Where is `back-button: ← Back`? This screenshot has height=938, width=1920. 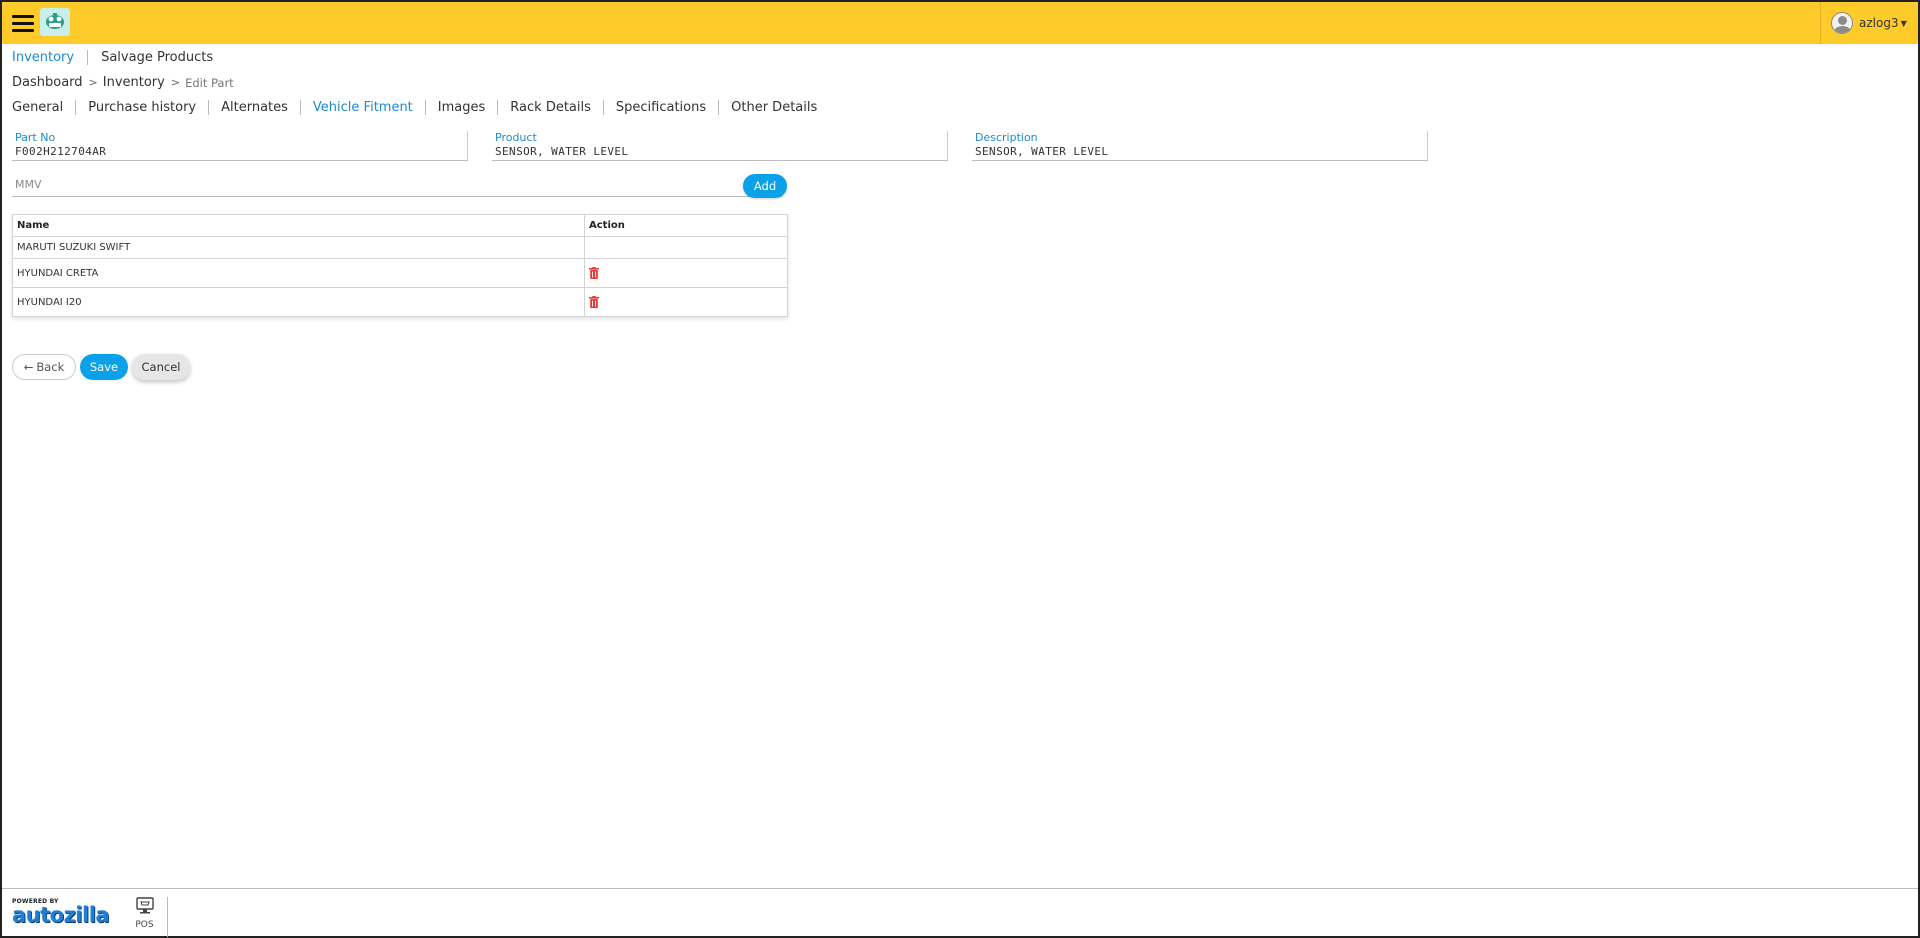 back-button: ← Back is located at coordinates (44, 367).